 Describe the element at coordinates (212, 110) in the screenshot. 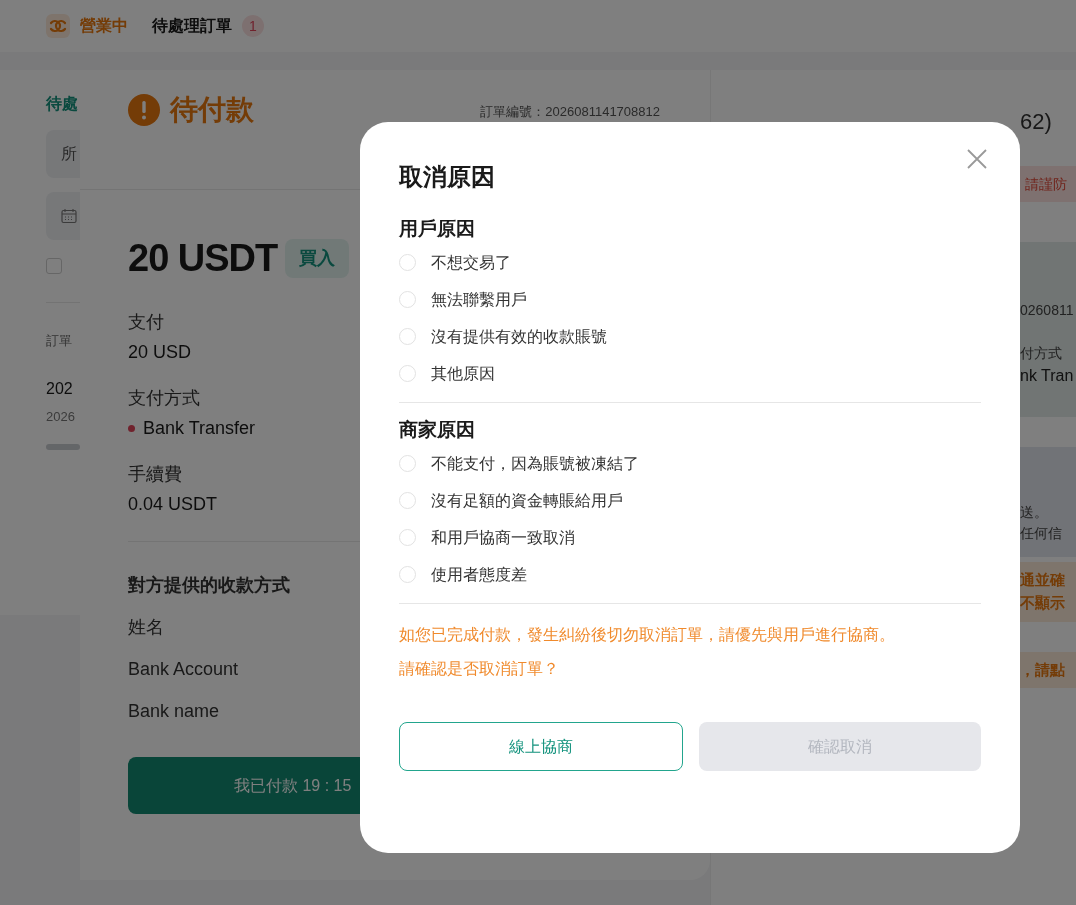

I see `status-title: 待付款` at that location.